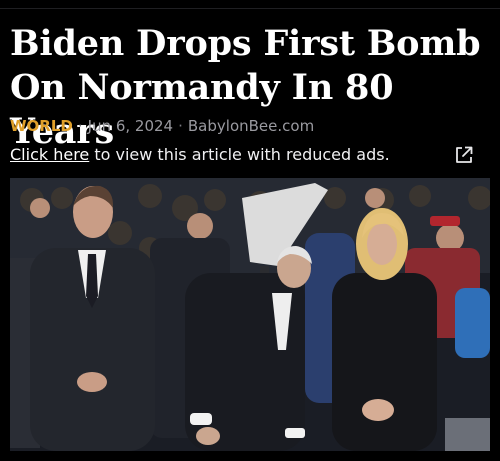 The width and height of the screenshot is (500, 461). Describe the element at coordinates (41, 126) in the screenshot. I see `section-label: WORLD` at that location.